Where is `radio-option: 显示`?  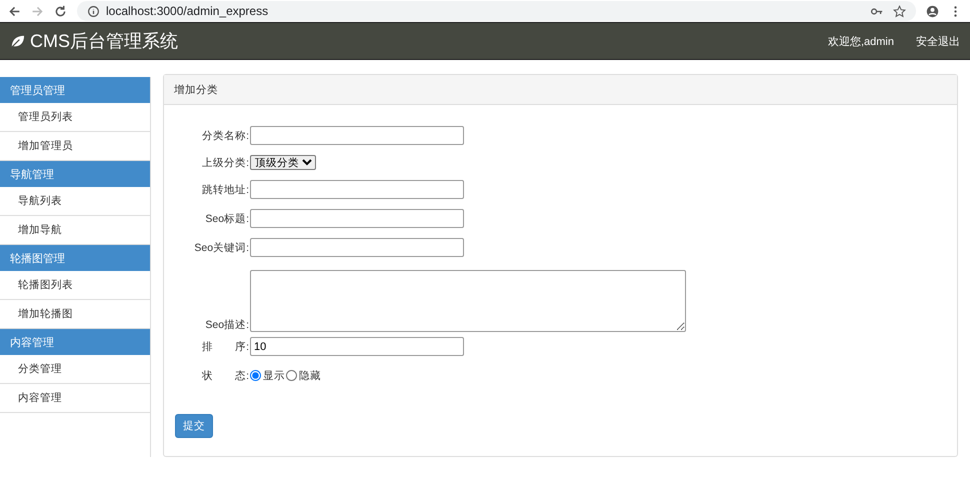
radio-option: 显示 is located at coordinates (267, 375).